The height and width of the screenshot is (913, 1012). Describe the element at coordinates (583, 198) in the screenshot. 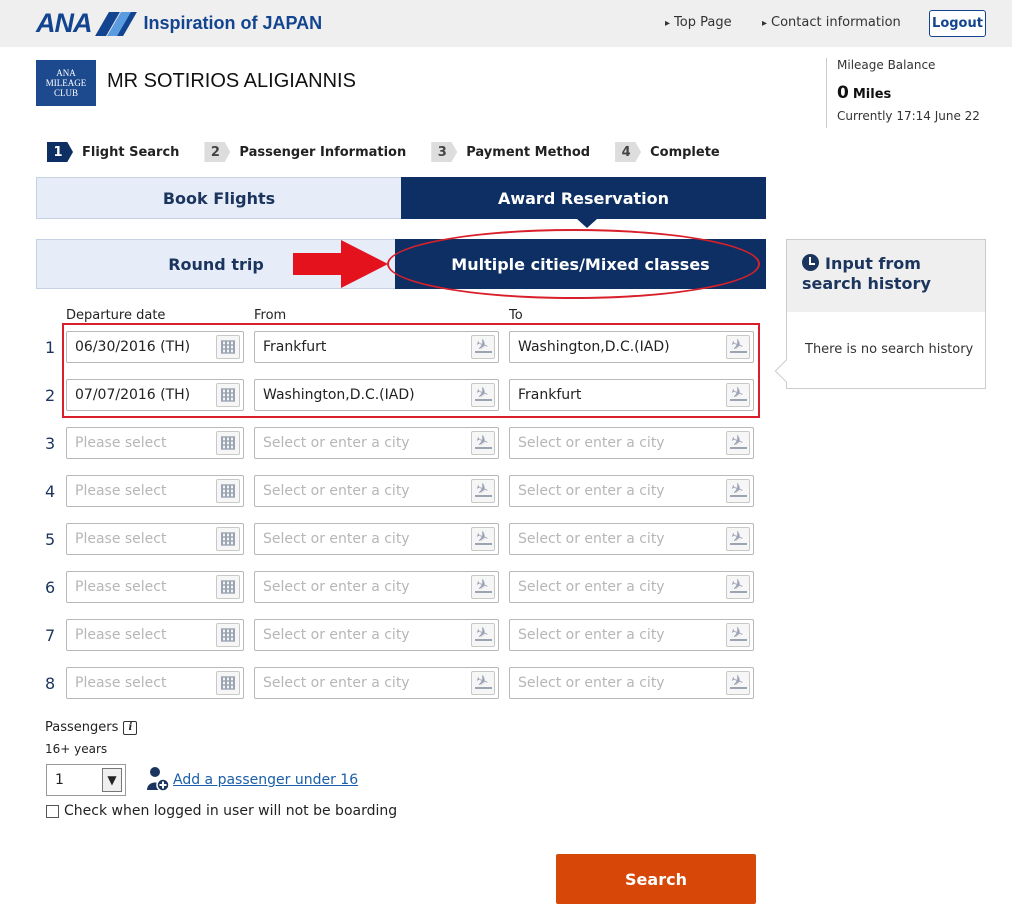

I see `tab-award-reservation: Award Reservation` at that location.